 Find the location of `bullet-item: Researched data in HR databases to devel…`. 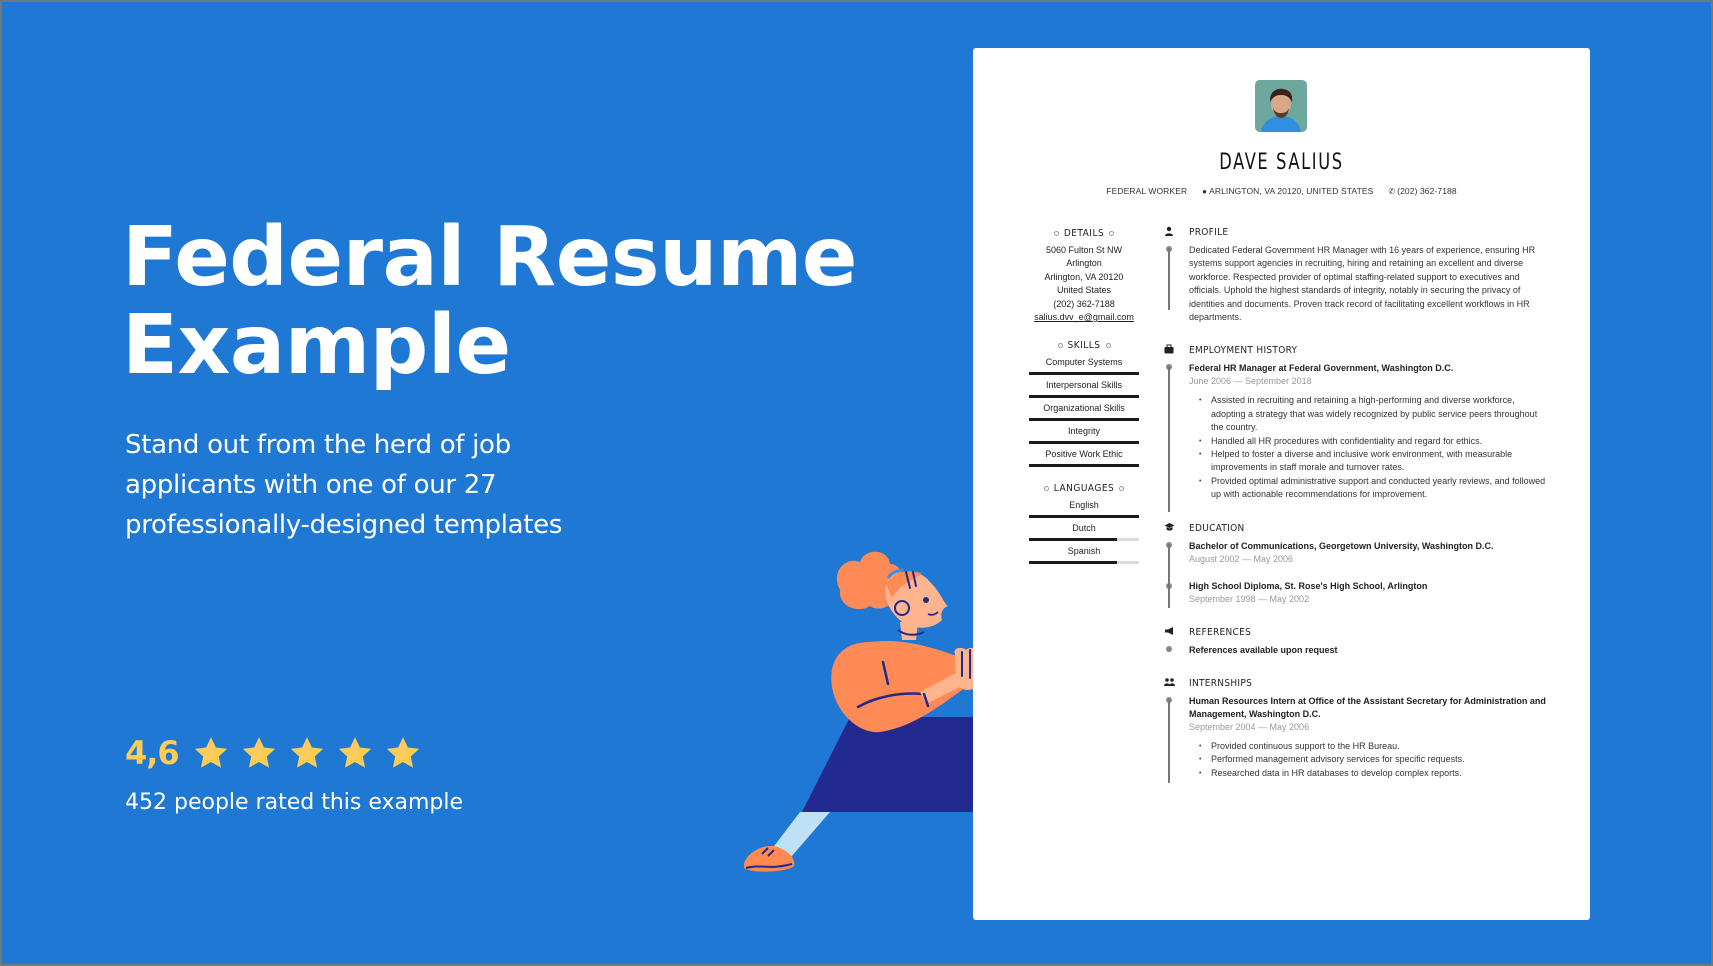

bullet-item: Researched data in HR databases to devel… is located at coordinates (1373, 774).